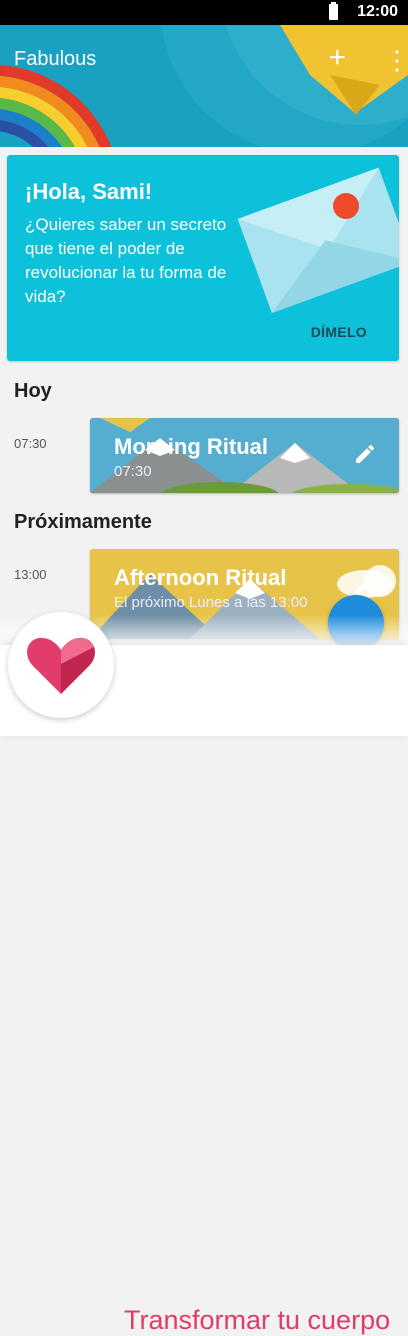 The image size is (408, 1336). I want to click on today-time: 07:30, so click(30, 443).